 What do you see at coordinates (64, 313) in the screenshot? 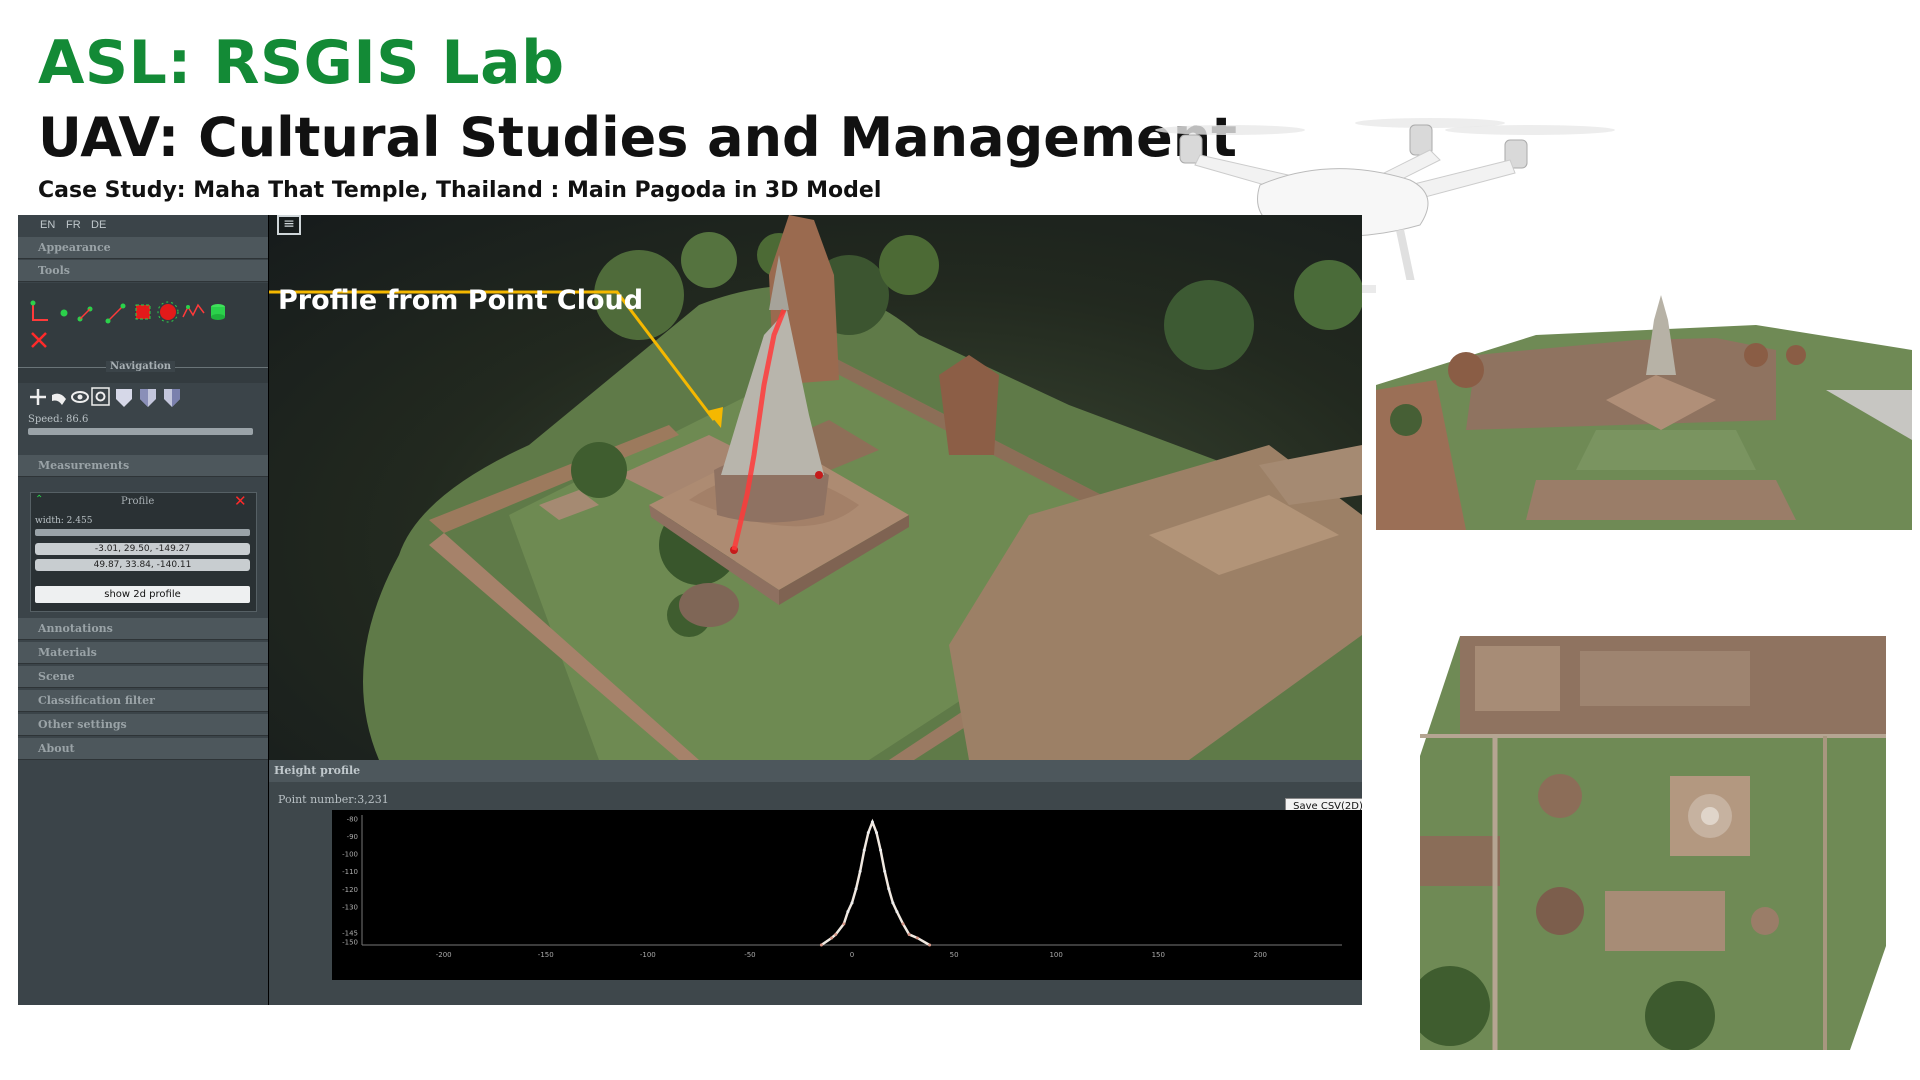
I see `point-tool-icon` at bounding box center [64, 313].